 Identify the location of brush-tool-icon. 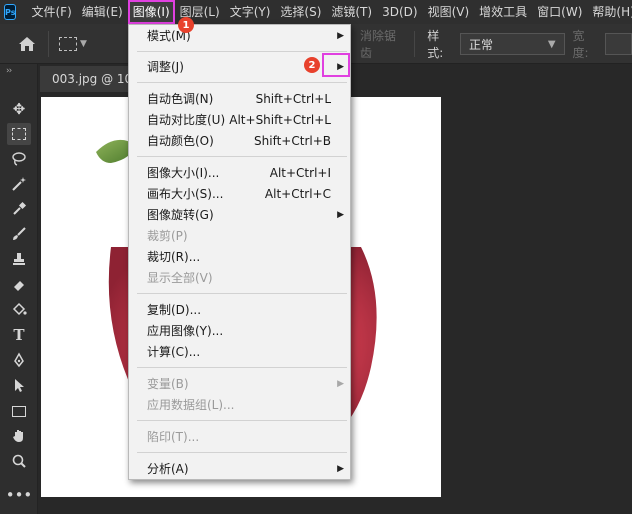
(19, 234).